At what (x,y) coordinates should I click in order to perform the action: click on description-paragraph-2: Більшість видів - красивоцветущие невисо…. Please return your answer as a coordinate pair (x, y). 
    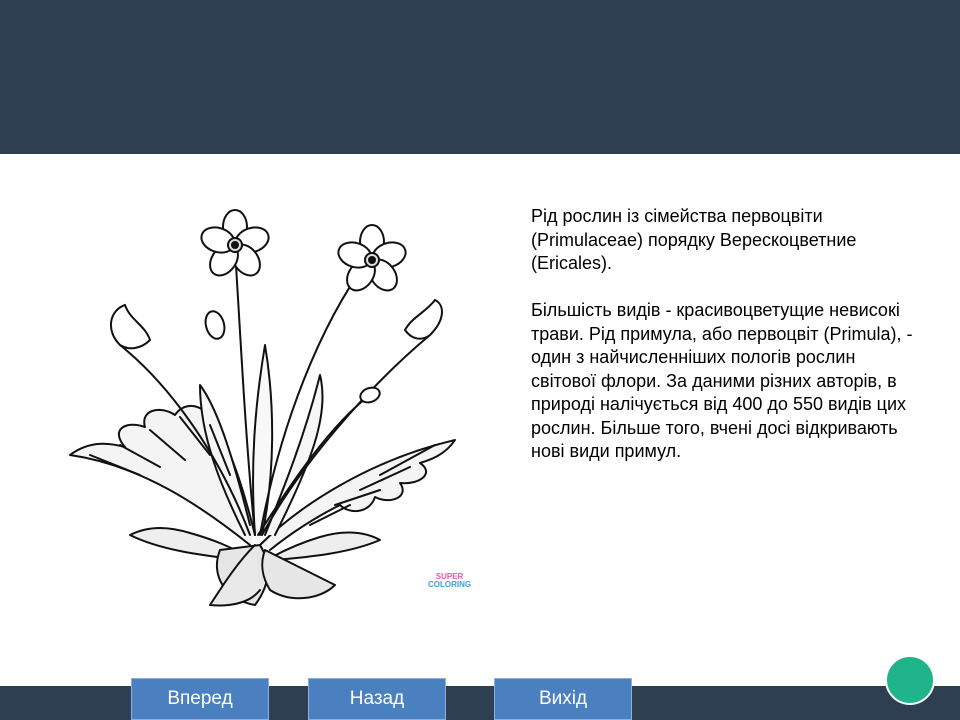
    Looking at the image, I should click on (722, 380).